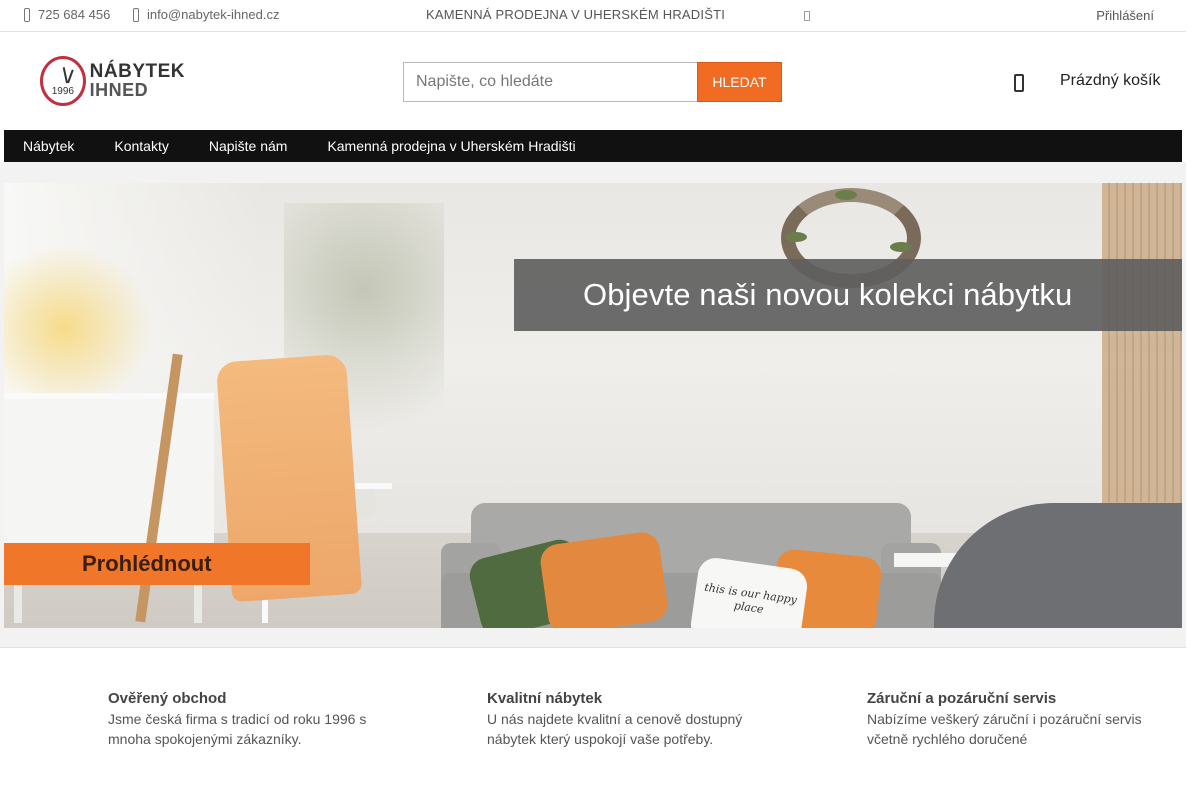 This screenshot has width=1200, height=800. I want to click on info-icon, so click(807, 16).